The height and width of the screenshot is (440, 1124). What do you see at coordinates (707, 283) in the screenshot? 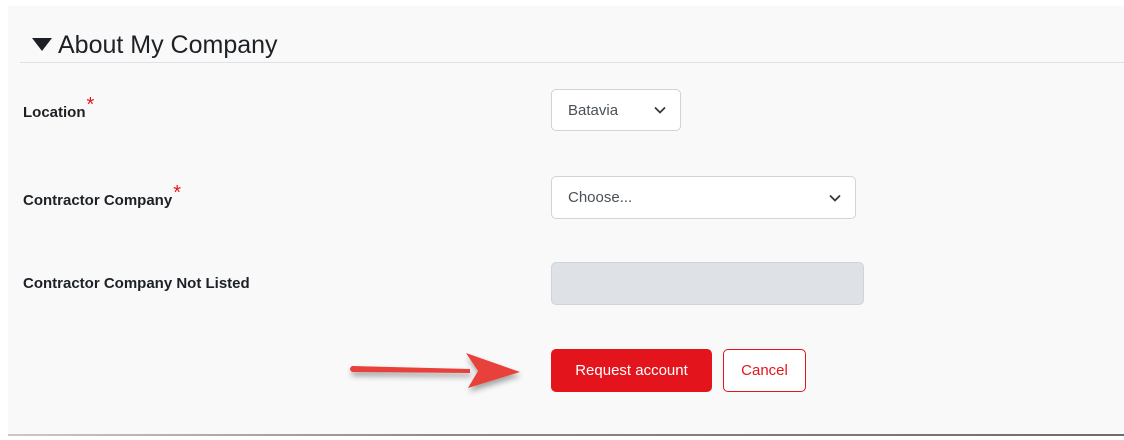
I see `contractor-not-listed-input` at bounding box center [707, 283].